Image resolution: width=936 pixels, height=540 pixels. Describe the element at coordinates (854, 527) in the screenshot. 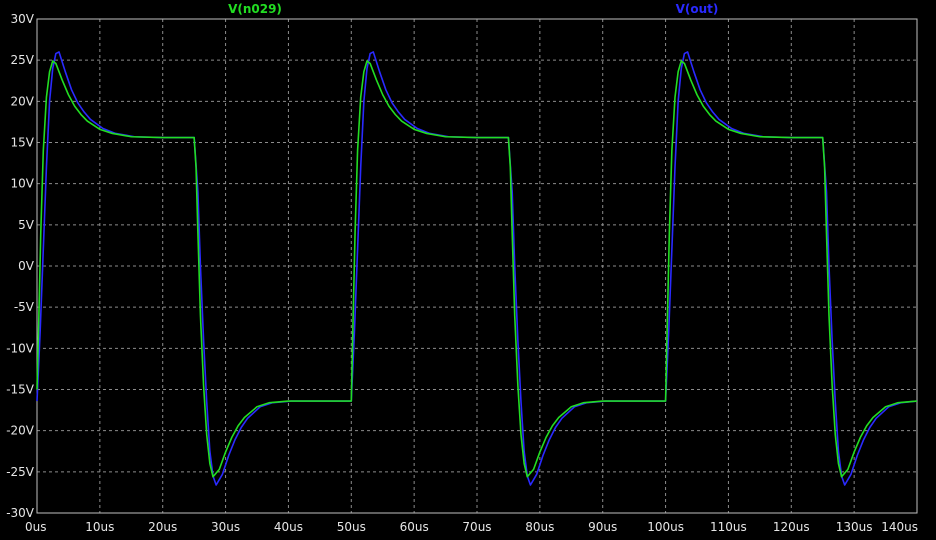

I see `x-tick-label: 130us` at that location.